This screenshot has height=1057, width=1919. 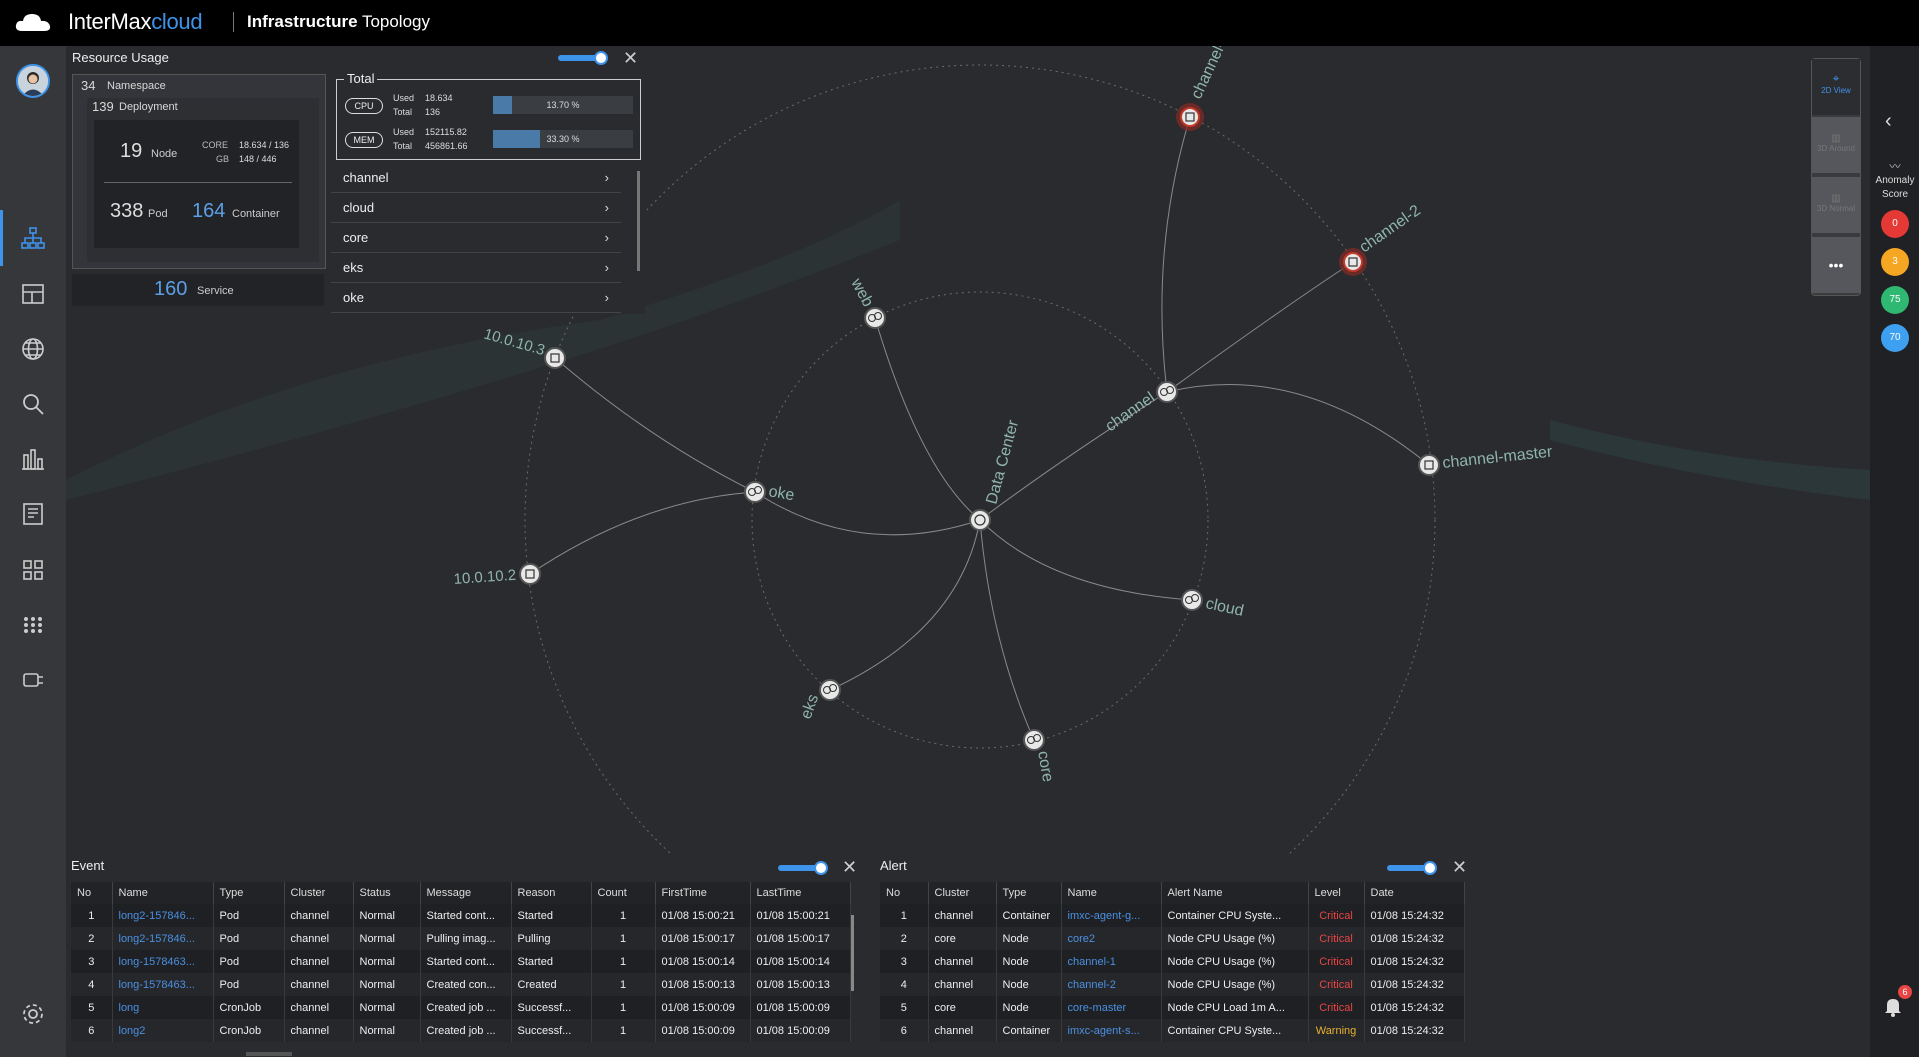 What do you see at coordinates (135, 22) in the screenshot?
I see `brand-logo: InterMaxcloud` at bounding box center [135, 22].